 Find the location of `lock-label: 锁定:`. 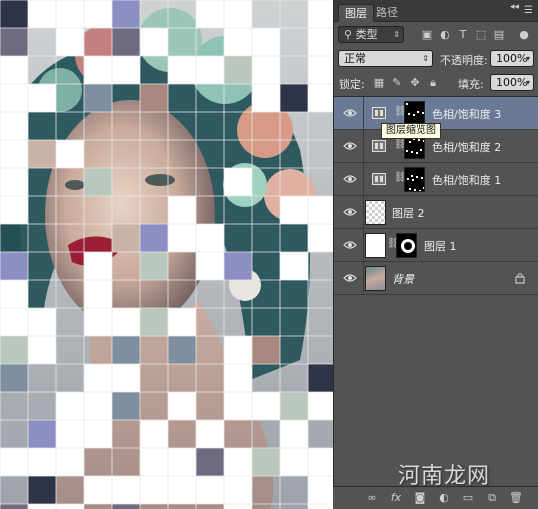

lock-label: 锁定: is located at coordinates (352, 84).